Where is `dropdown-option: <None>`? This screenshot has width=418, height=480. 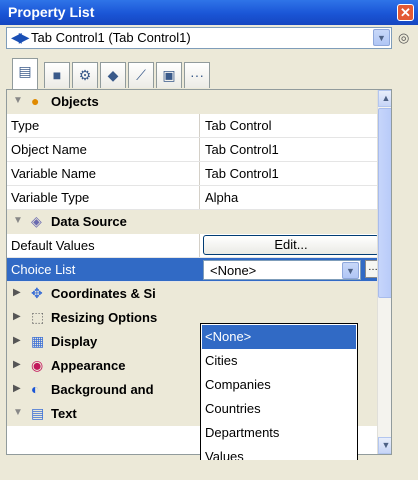 dropdown-option: <None> is located at coordinates (279, 337).